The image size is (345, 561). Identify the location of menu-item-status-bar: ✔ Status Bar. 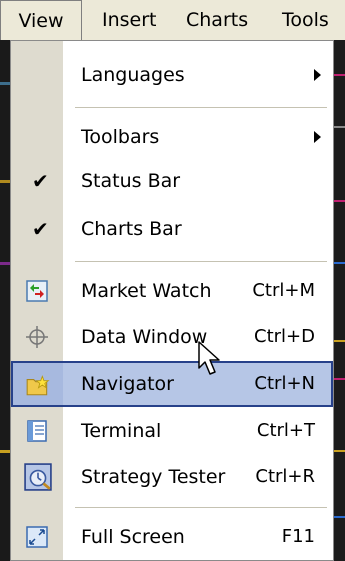
(172, 181).